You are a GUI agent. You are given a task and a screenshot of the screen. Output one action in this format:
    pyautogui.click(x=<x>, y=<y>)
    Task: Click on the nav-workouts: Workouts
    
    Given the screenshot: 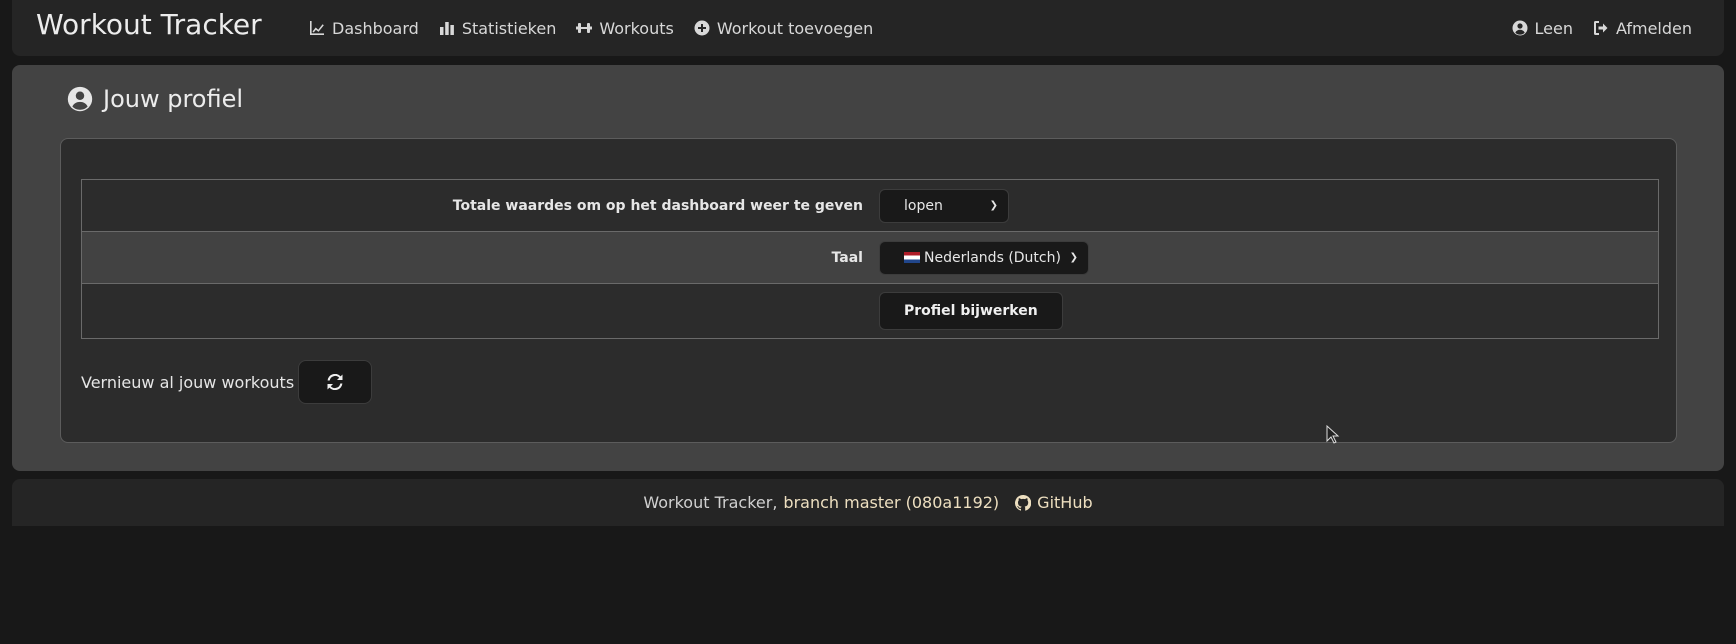 What is the action you would take?
    pyautogui.click(x=625, y=28)
    